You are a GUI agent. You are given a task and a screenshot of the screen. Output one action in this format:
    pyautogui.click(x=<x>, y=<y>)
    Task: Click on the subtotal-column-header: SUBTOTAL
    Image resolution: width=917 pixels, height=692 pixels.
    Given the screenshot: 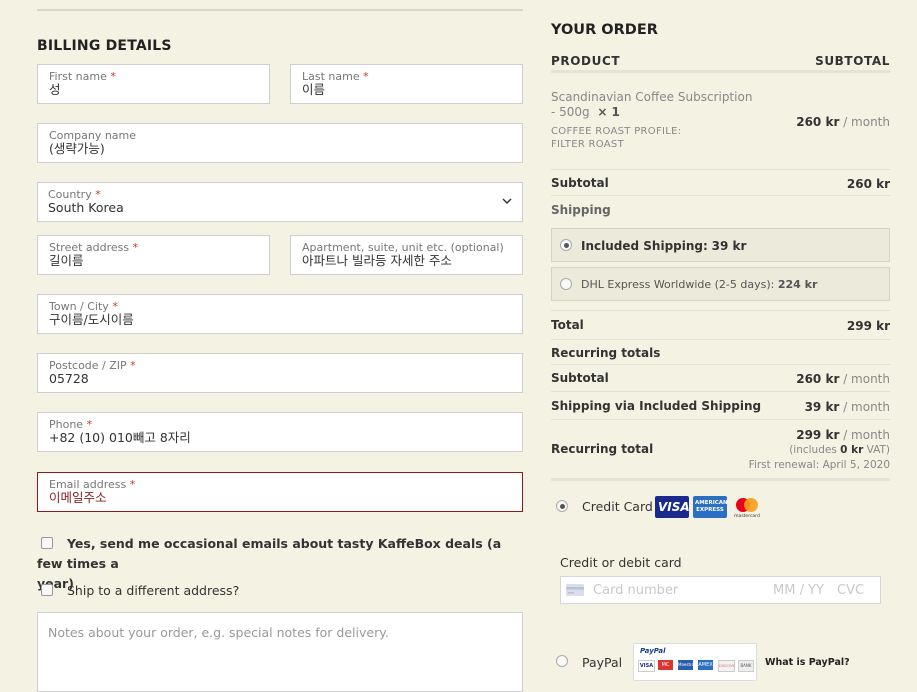 What is the action you would take?
    pyautogui.click(x=852, y=61)
    